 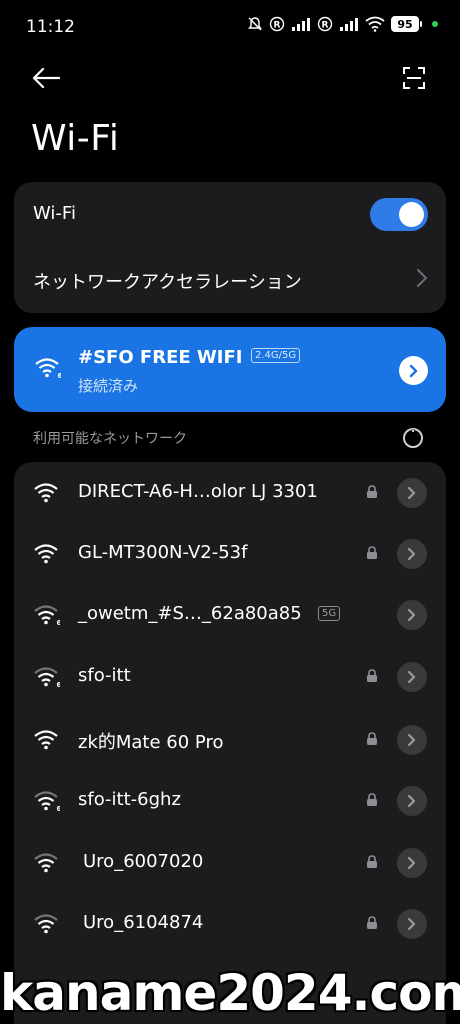 What do you see at coordinates (129, 799) in the screenshot?
I see `network-name: sfo-itt-6ghz` at bounding box center [129, 799].